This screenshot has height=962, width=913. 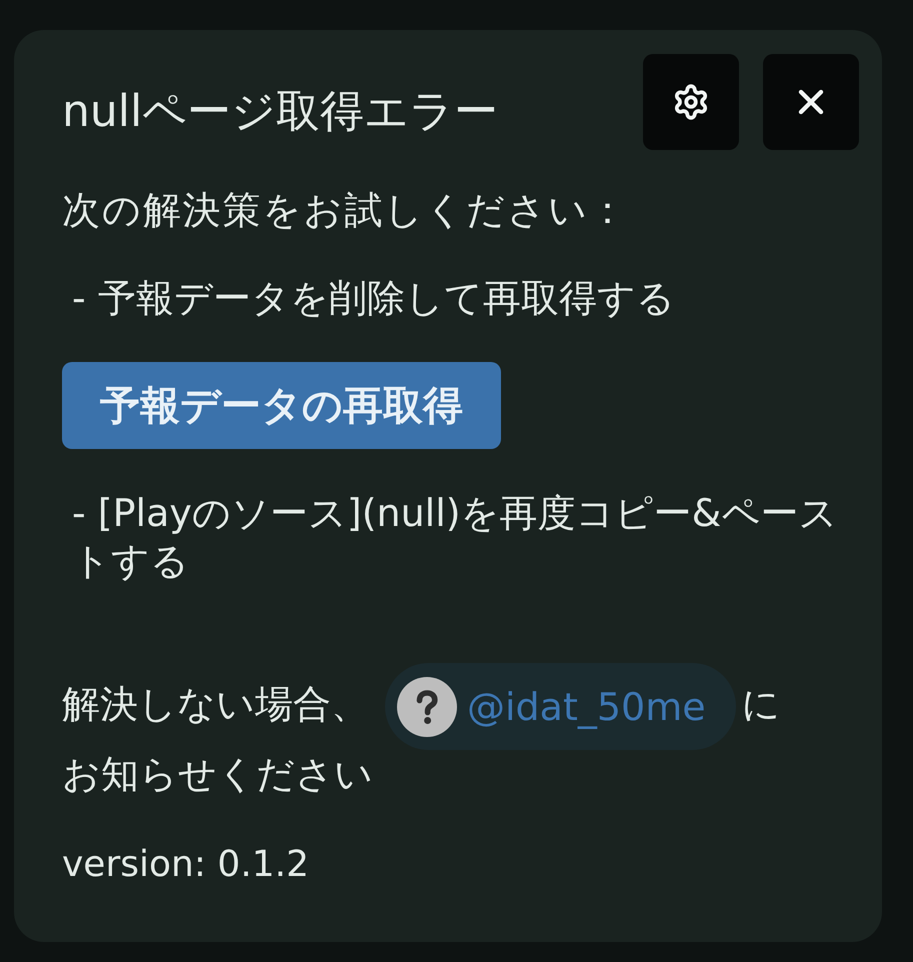 I want to click on intro-text: 次の解決策をお試しください：, so click(x=346, y=210).